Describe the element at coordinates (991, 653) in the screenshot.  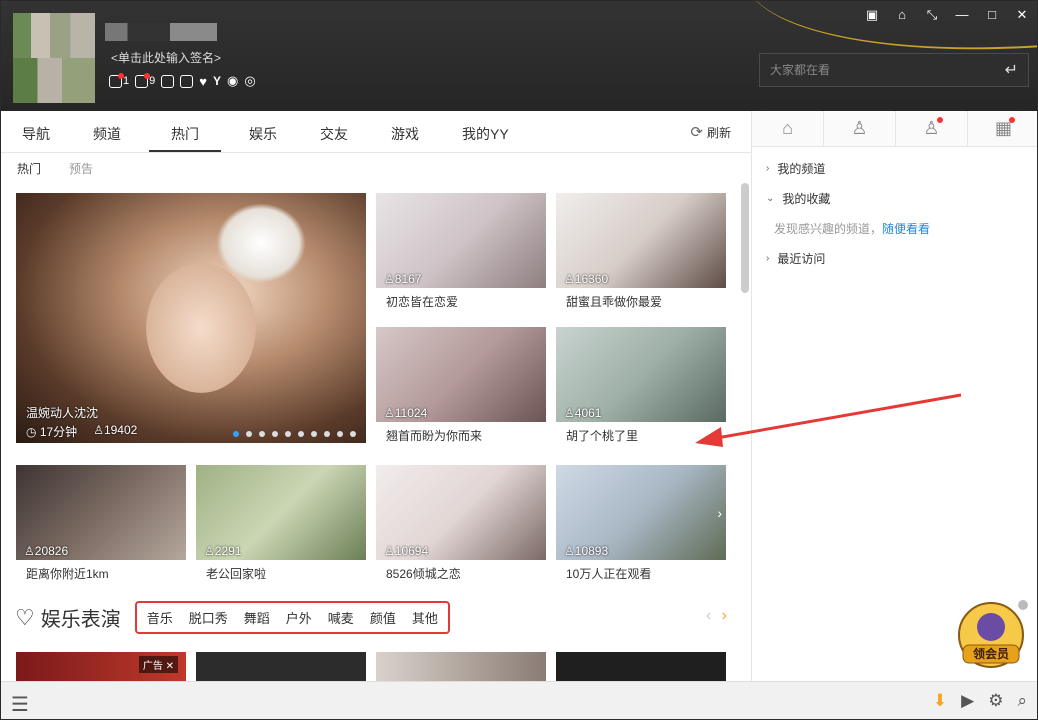
I see `mascot-label: 领会员` at that location.